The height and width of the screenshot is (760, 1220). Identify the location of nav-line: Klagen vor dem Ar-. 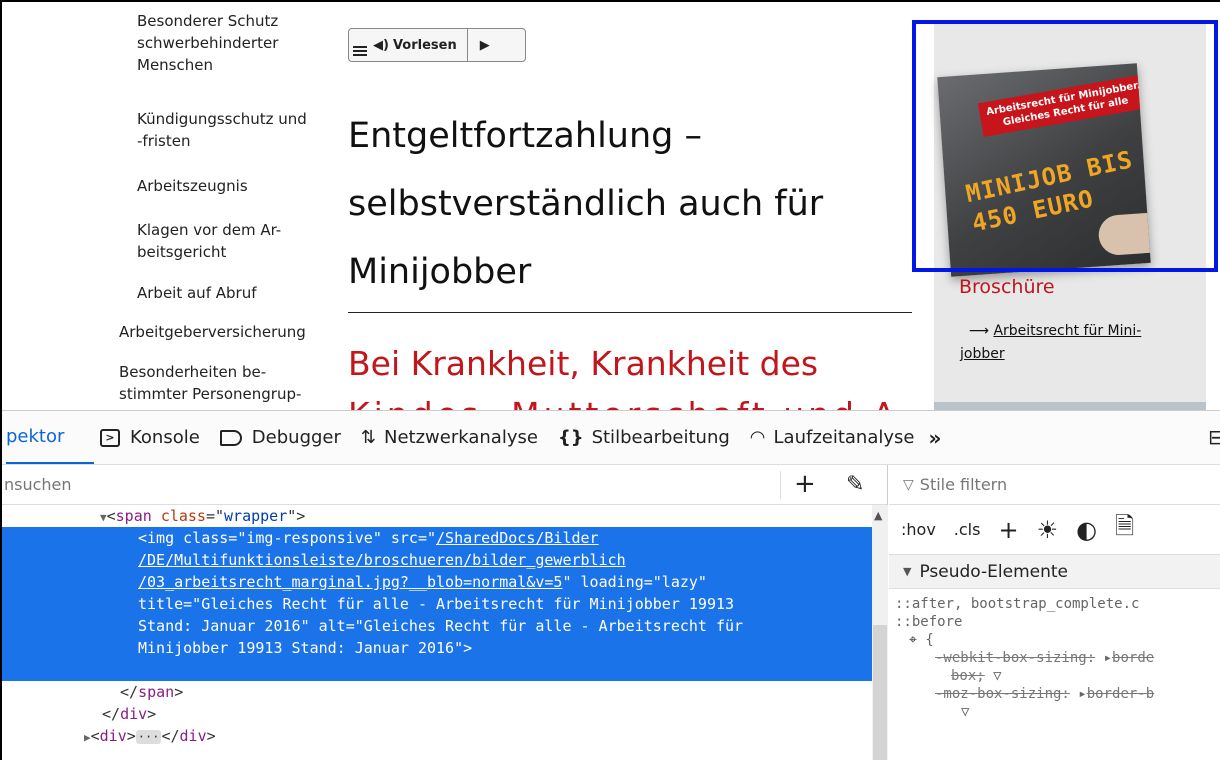
(209, 230).